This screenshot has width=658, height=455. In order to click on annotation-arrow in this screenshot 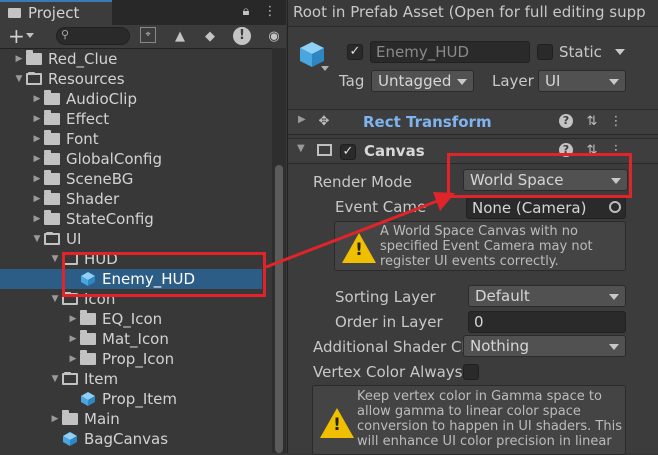, I will do `click(360, 230)`.